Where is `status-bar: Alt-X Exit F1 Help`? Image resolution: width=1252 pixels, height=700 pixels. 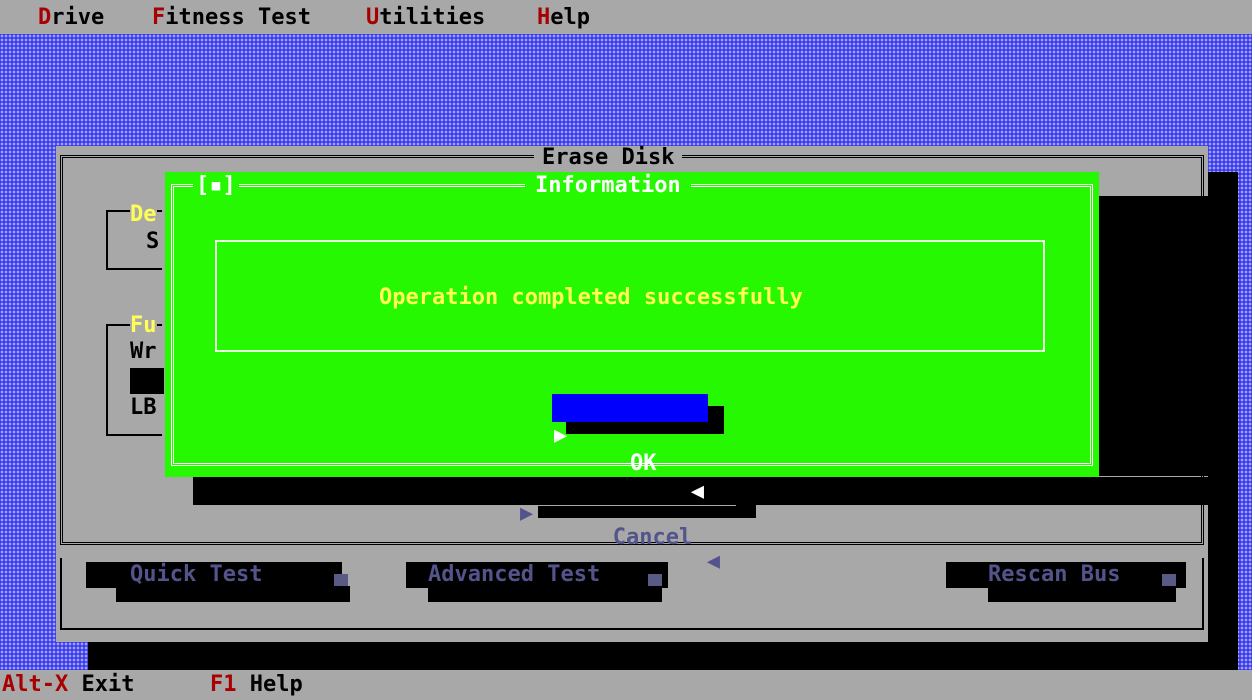 status-bar: Alt-X Exit F1 Help is located at coordinates (626, 685).